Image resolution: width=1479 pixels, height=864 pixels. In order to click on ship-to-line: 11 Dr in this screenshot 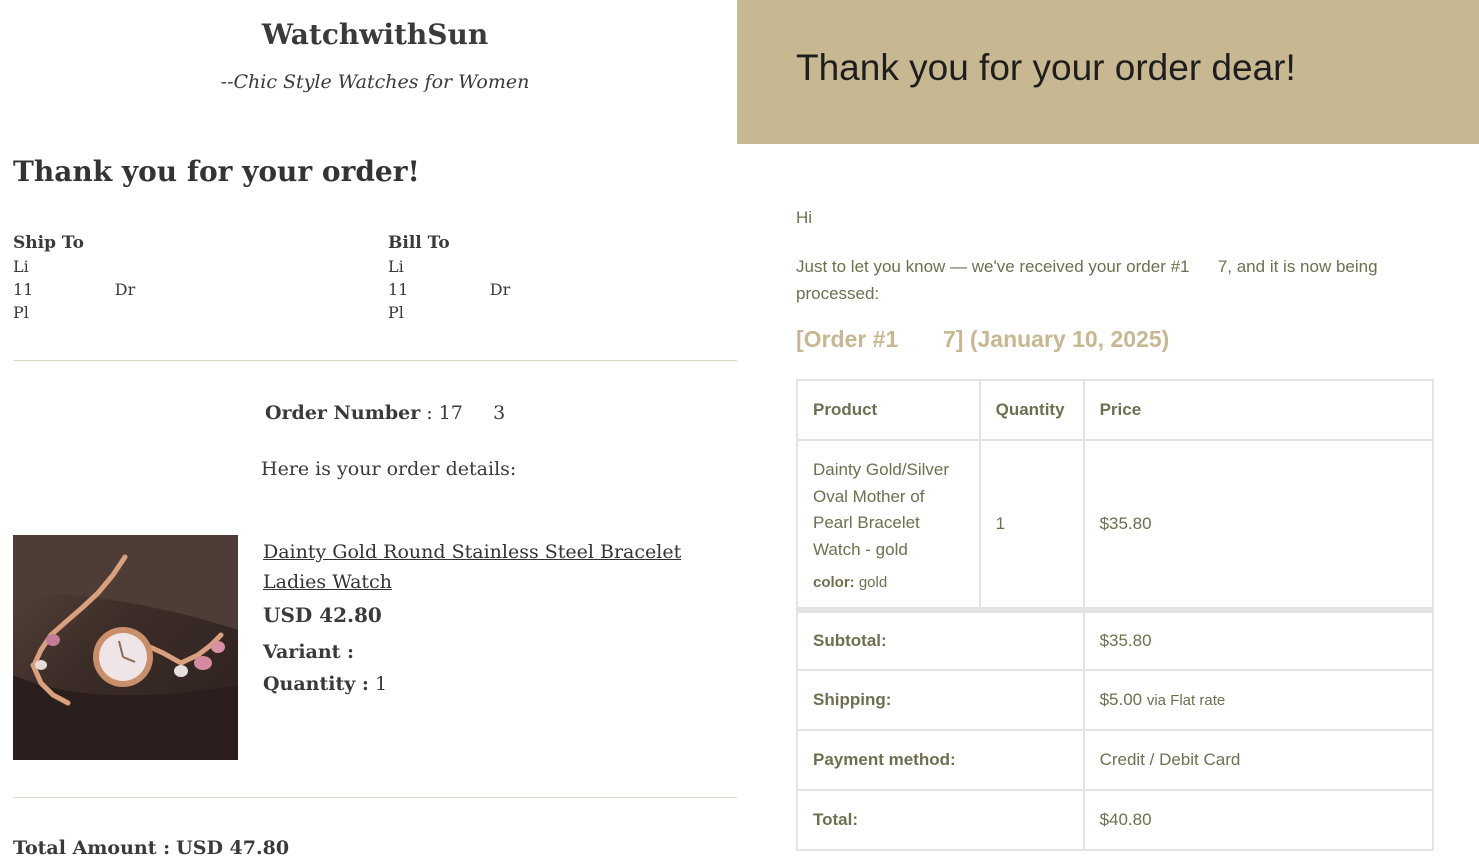, I will do `click(74, 289)`.